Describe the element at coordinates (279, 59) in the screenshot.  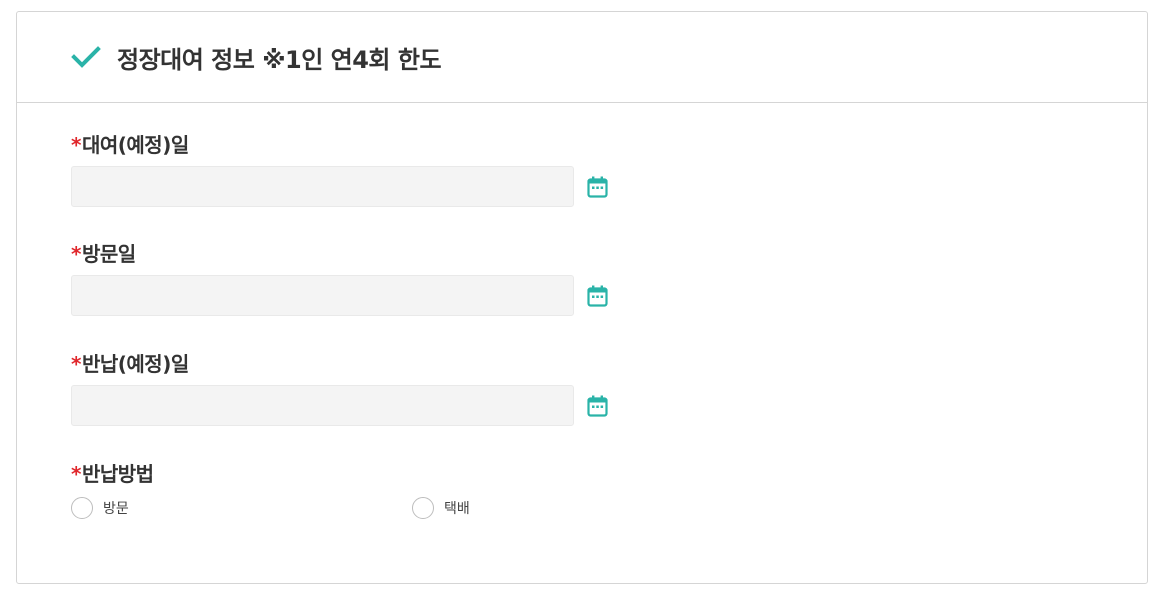
I see `section-title: 정장대여 정보 ※1인 연4회 한도` at that location.